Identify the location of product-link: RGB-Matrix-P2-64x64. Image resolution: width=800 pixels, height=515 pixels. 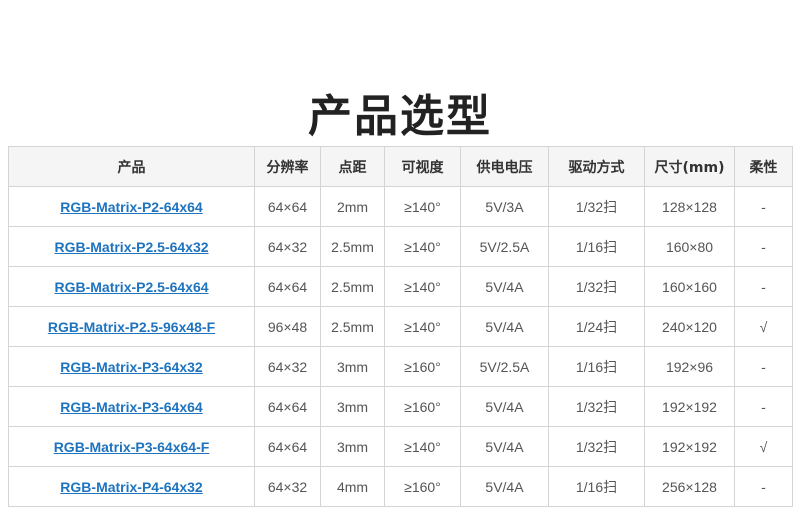
(131, 207).